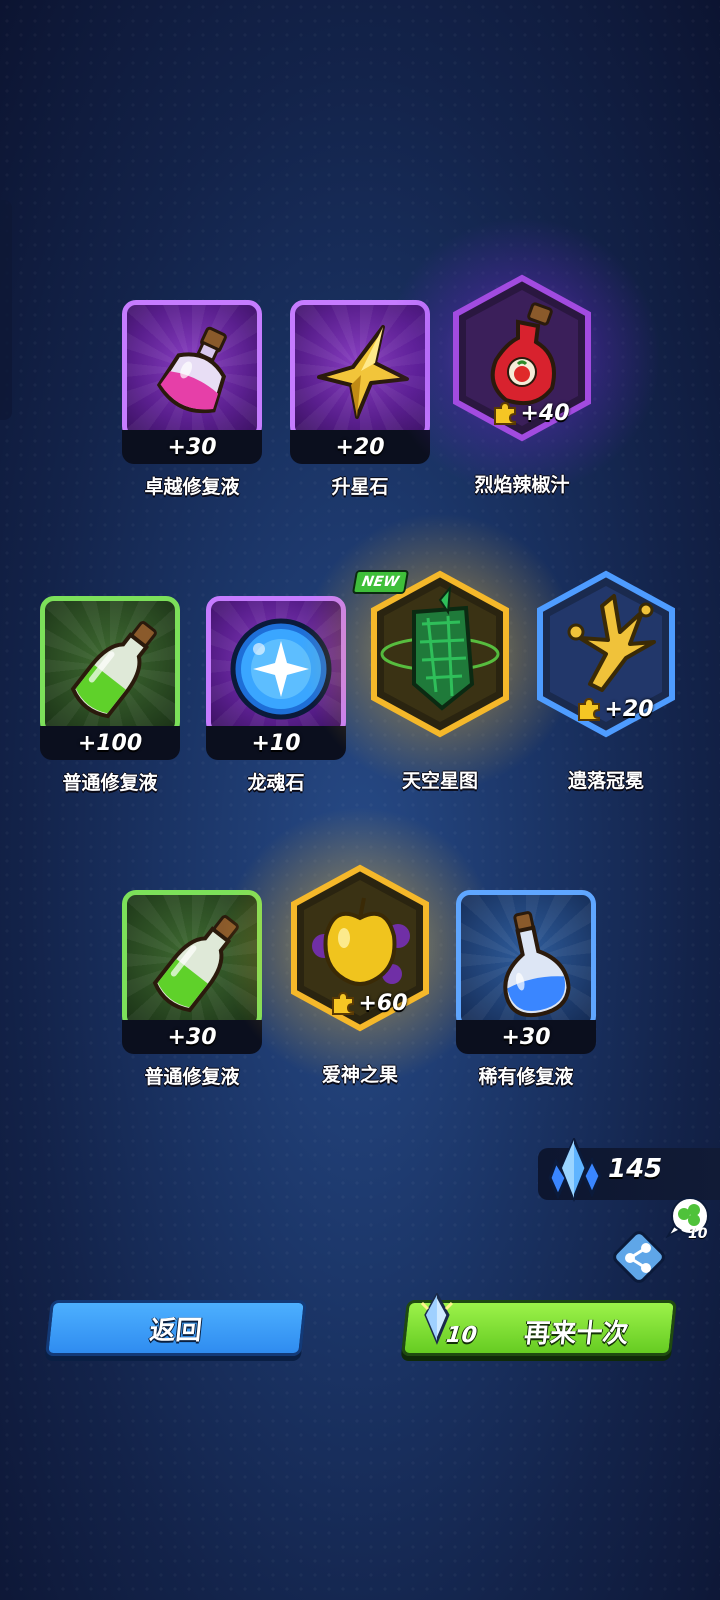  I want to click on crystal-balance: 145, so click(629, 1170).